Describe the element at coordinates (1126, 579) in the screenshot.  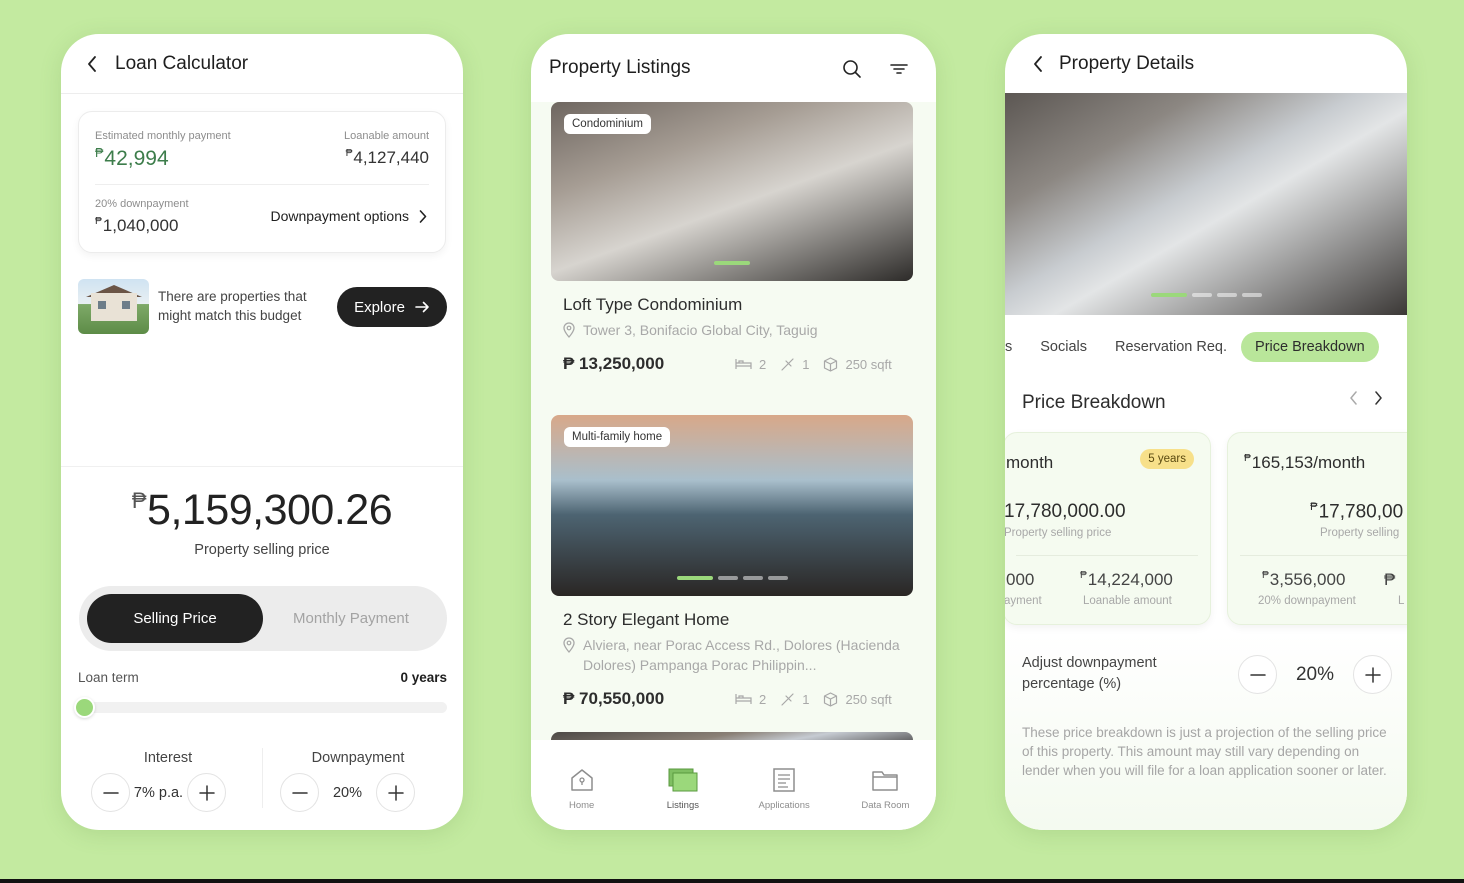
I see `loanable-value: ₱14,224,000` at that location.